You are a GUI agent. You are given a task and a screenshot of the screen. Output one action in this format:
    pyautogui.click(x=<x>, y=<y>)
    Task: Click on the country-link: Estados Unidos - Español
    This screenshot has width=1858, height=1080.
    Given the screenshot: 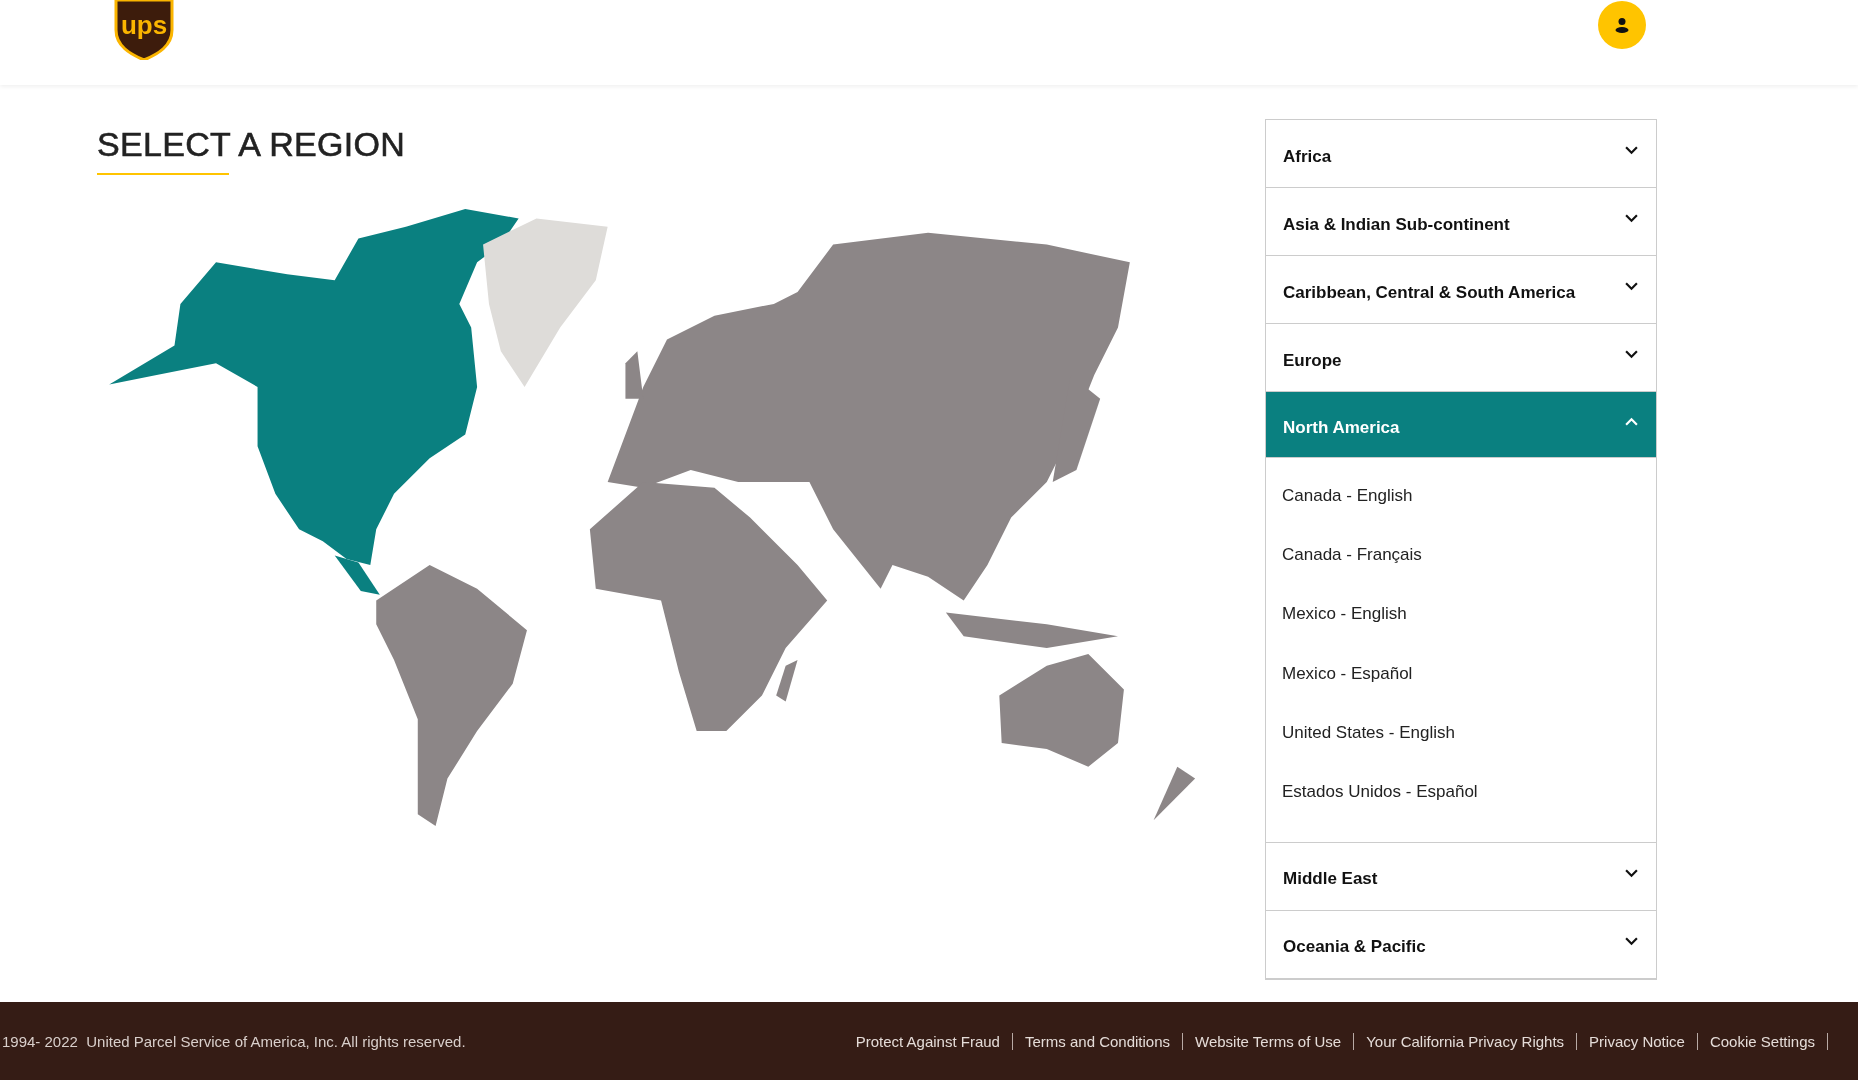 What is the action you would take?
    pyautogui.click(x=1461, y=792)
    